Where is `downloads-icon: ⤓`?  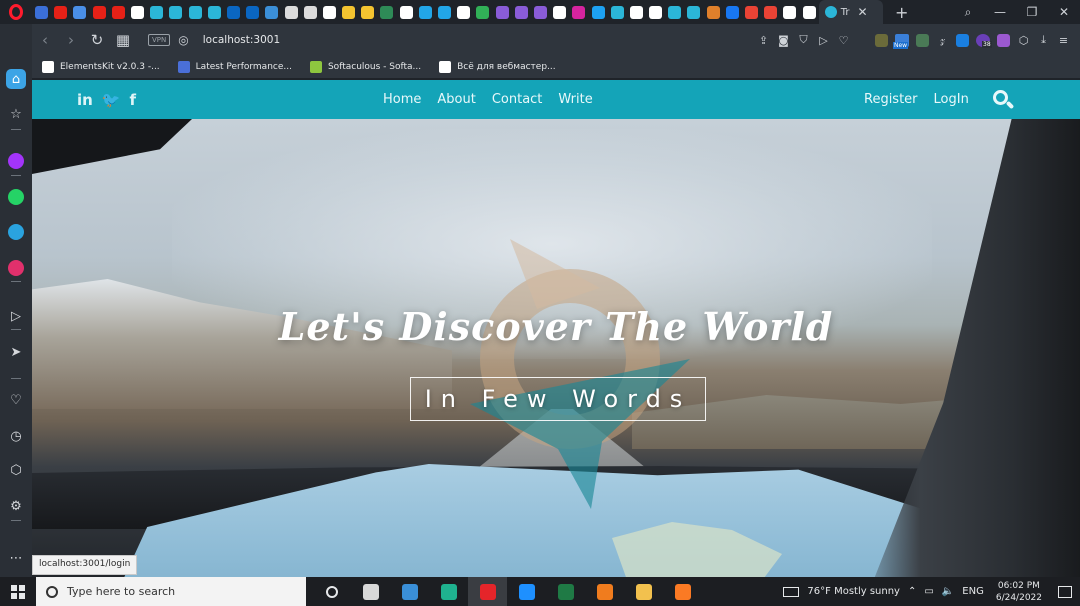
downloads-icon: ⤓ is located at coordinates (1043, 40).